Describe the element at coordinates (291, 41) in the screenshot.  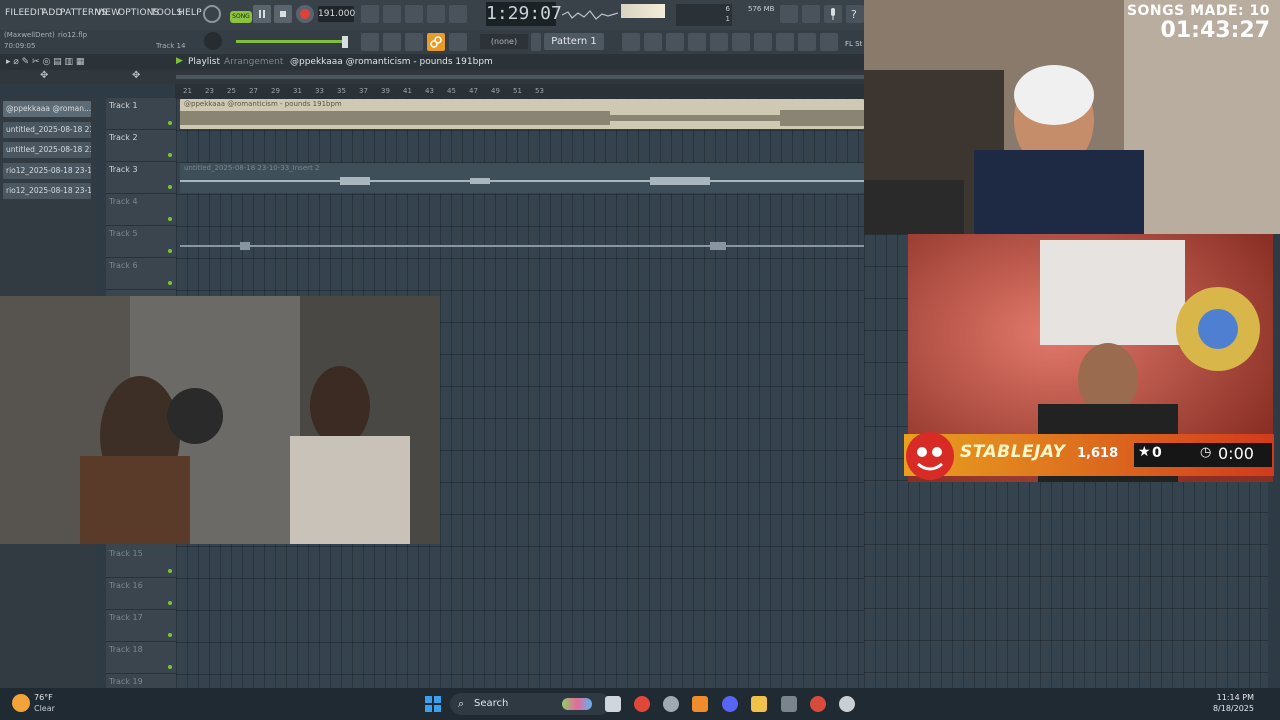
I see `master-pitch-slider` at that location.